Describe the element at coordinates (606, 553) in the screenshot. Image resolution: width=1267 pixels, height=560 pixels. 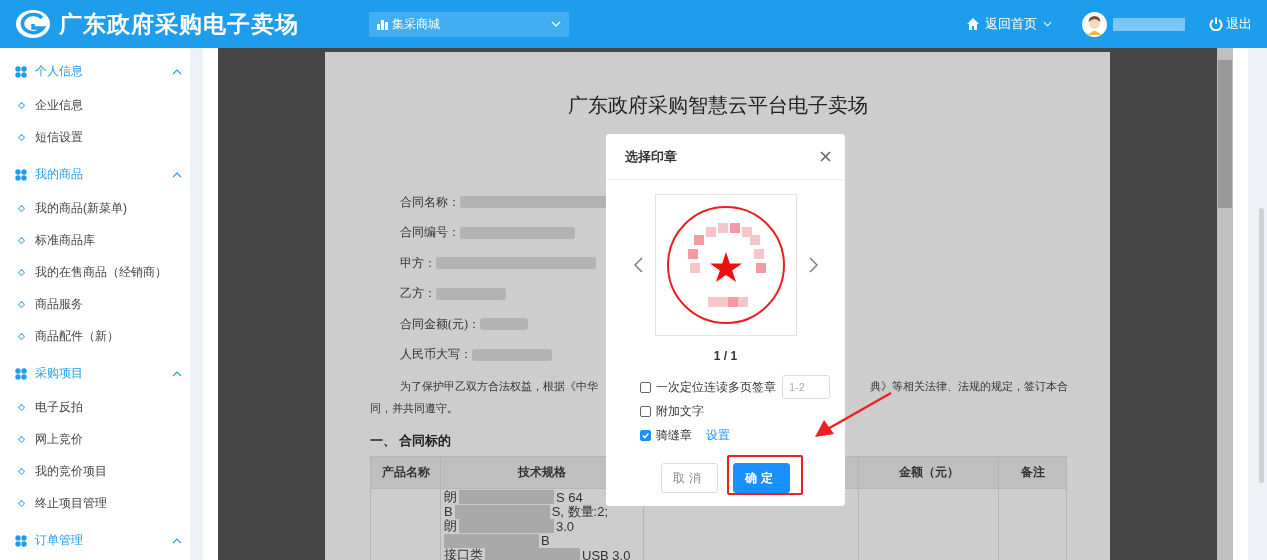
I see `cell-text: USB 3.0` at that location.